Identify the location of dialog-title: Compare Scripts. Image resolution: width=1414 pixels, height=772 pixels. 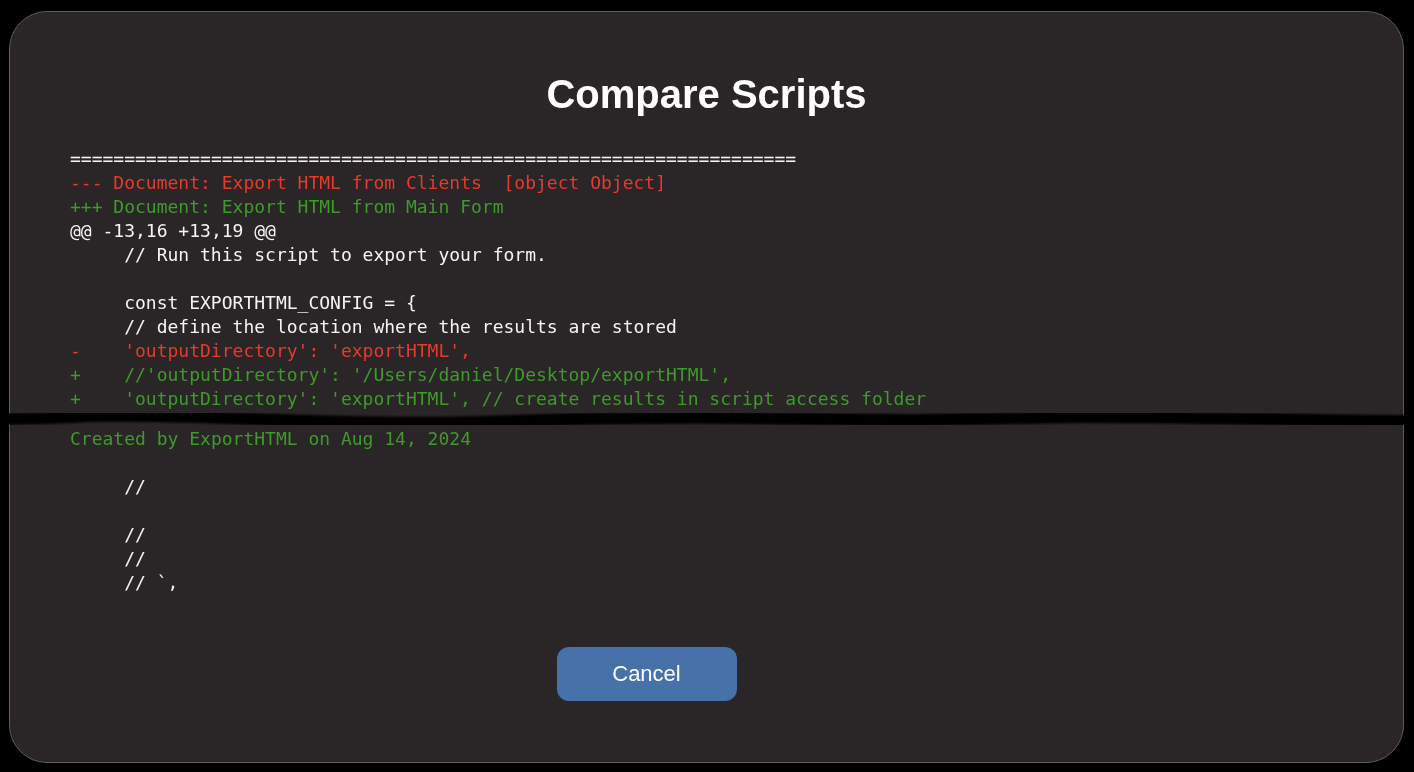
(706, 94).